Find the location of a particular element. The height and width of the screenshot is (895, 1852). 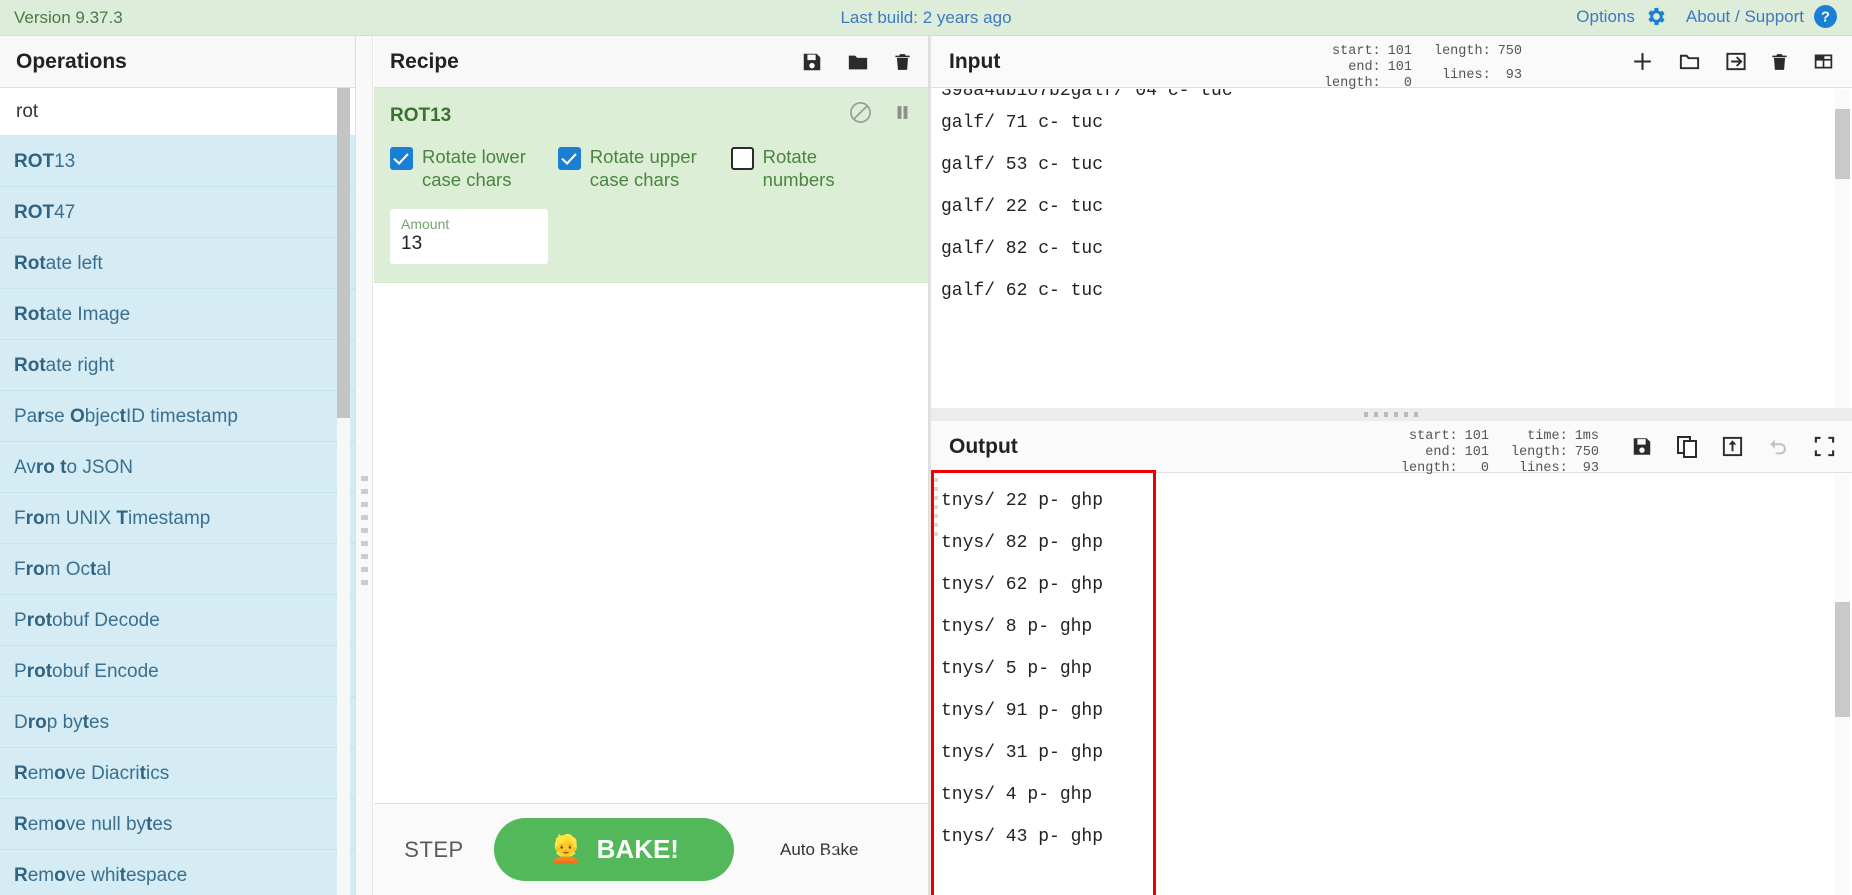

options-link: Options is located at coordinates (1605, 17).